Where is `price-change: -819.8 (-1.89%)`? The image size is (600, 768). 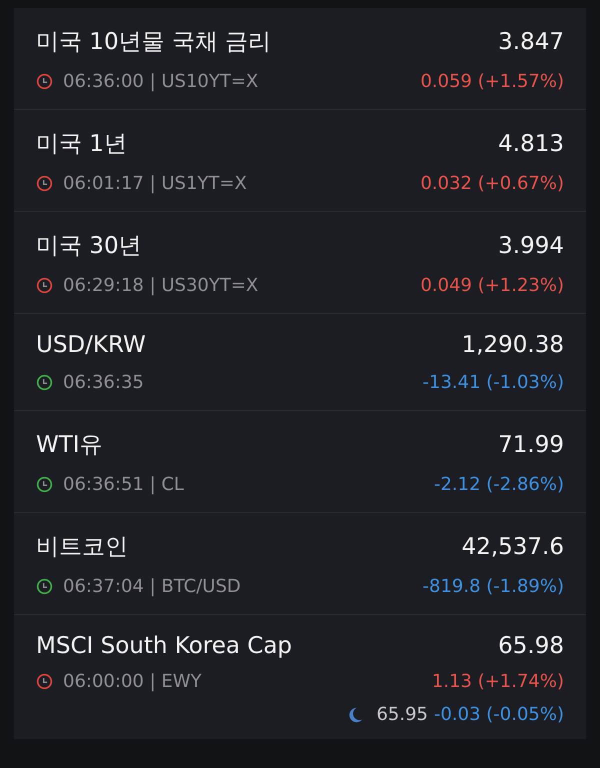
price-change: -819.8 (-1.89%) is located at coordinates (493, 586).